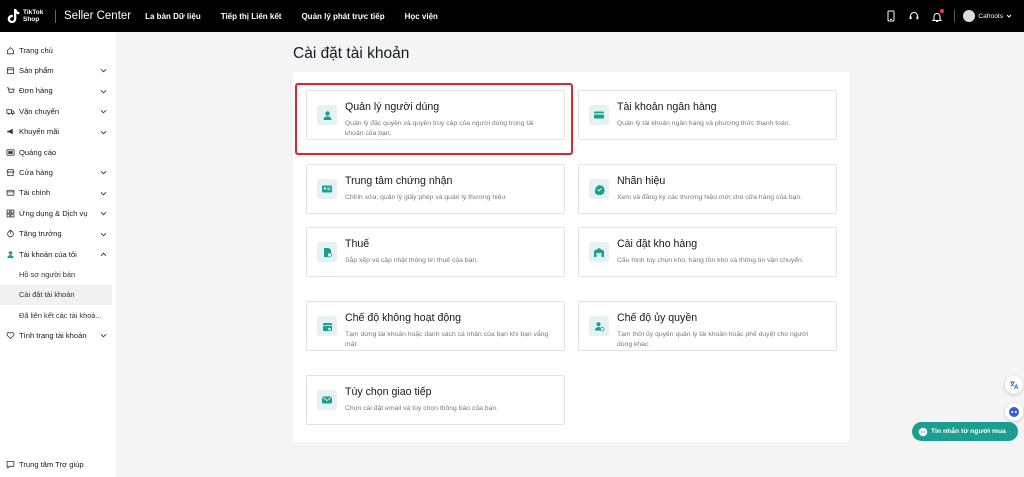  I want to click on card-title: Thuế, so click(357, 244).